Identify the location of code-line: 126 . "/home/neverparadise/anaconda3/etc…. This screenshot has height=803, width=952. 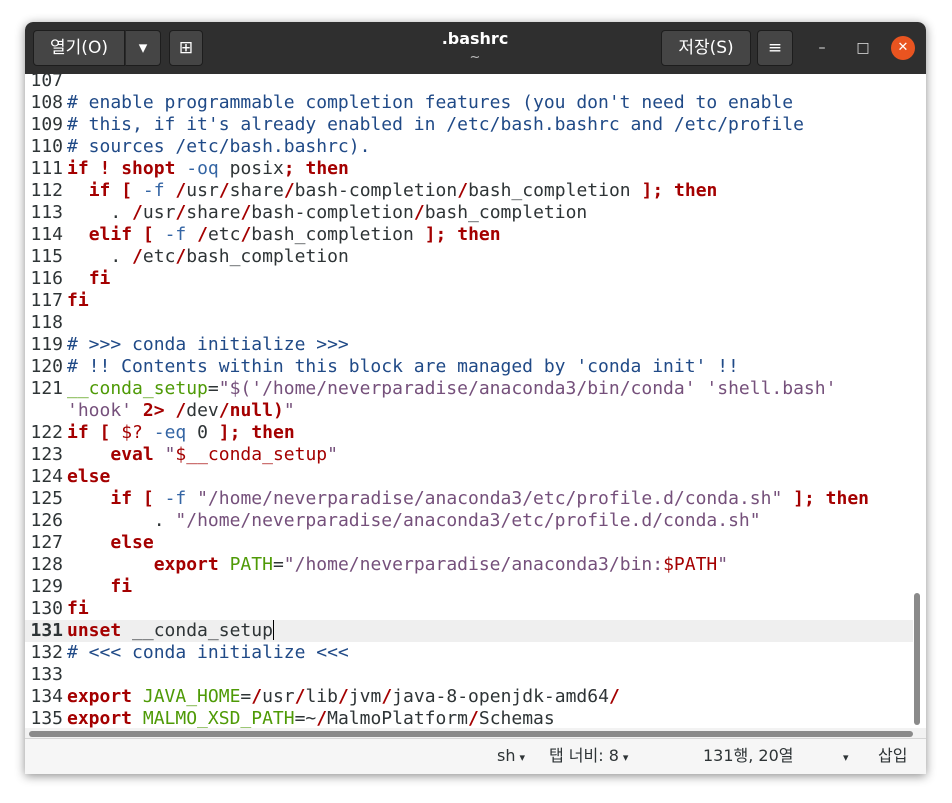
(469, 521).